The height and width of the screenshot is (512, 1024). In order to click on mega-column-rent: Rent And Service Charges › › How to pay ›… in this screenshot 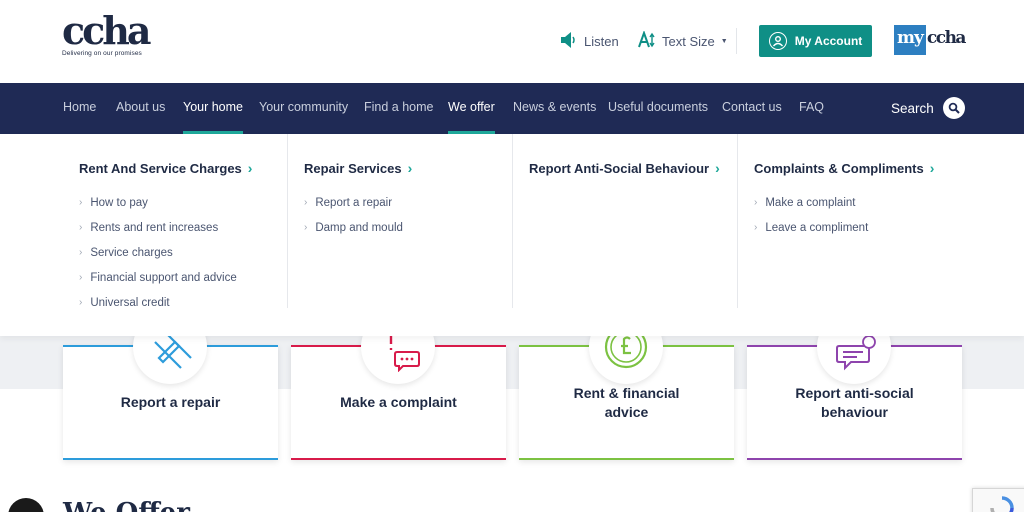, I will do `click(175, 221)`.